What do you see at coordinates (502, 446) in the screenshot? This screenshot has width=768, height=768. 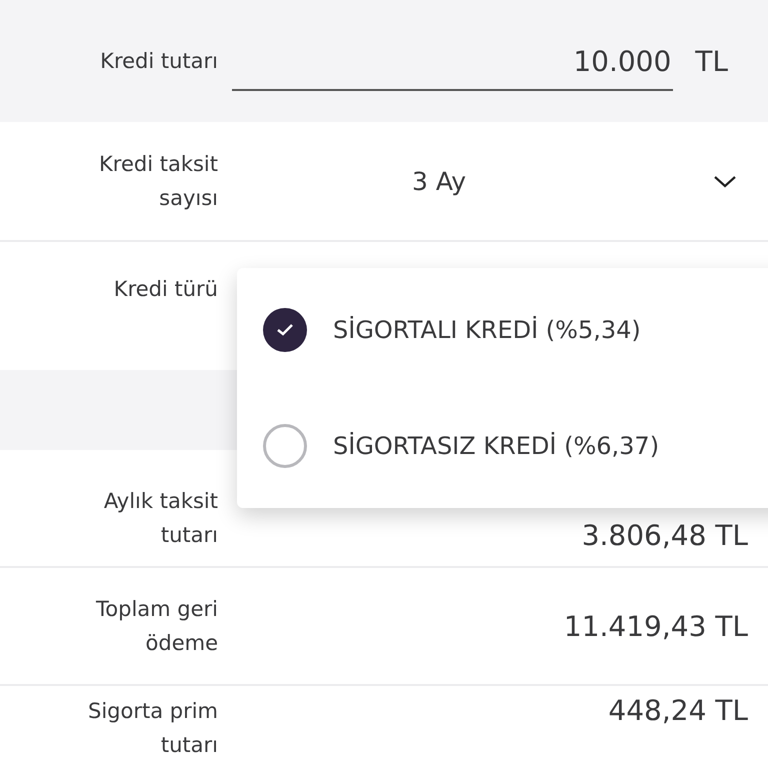 I see `loan-type-option: SİGORTASIZ KREDİ (%6,37)` at bounding box center [502, 446].